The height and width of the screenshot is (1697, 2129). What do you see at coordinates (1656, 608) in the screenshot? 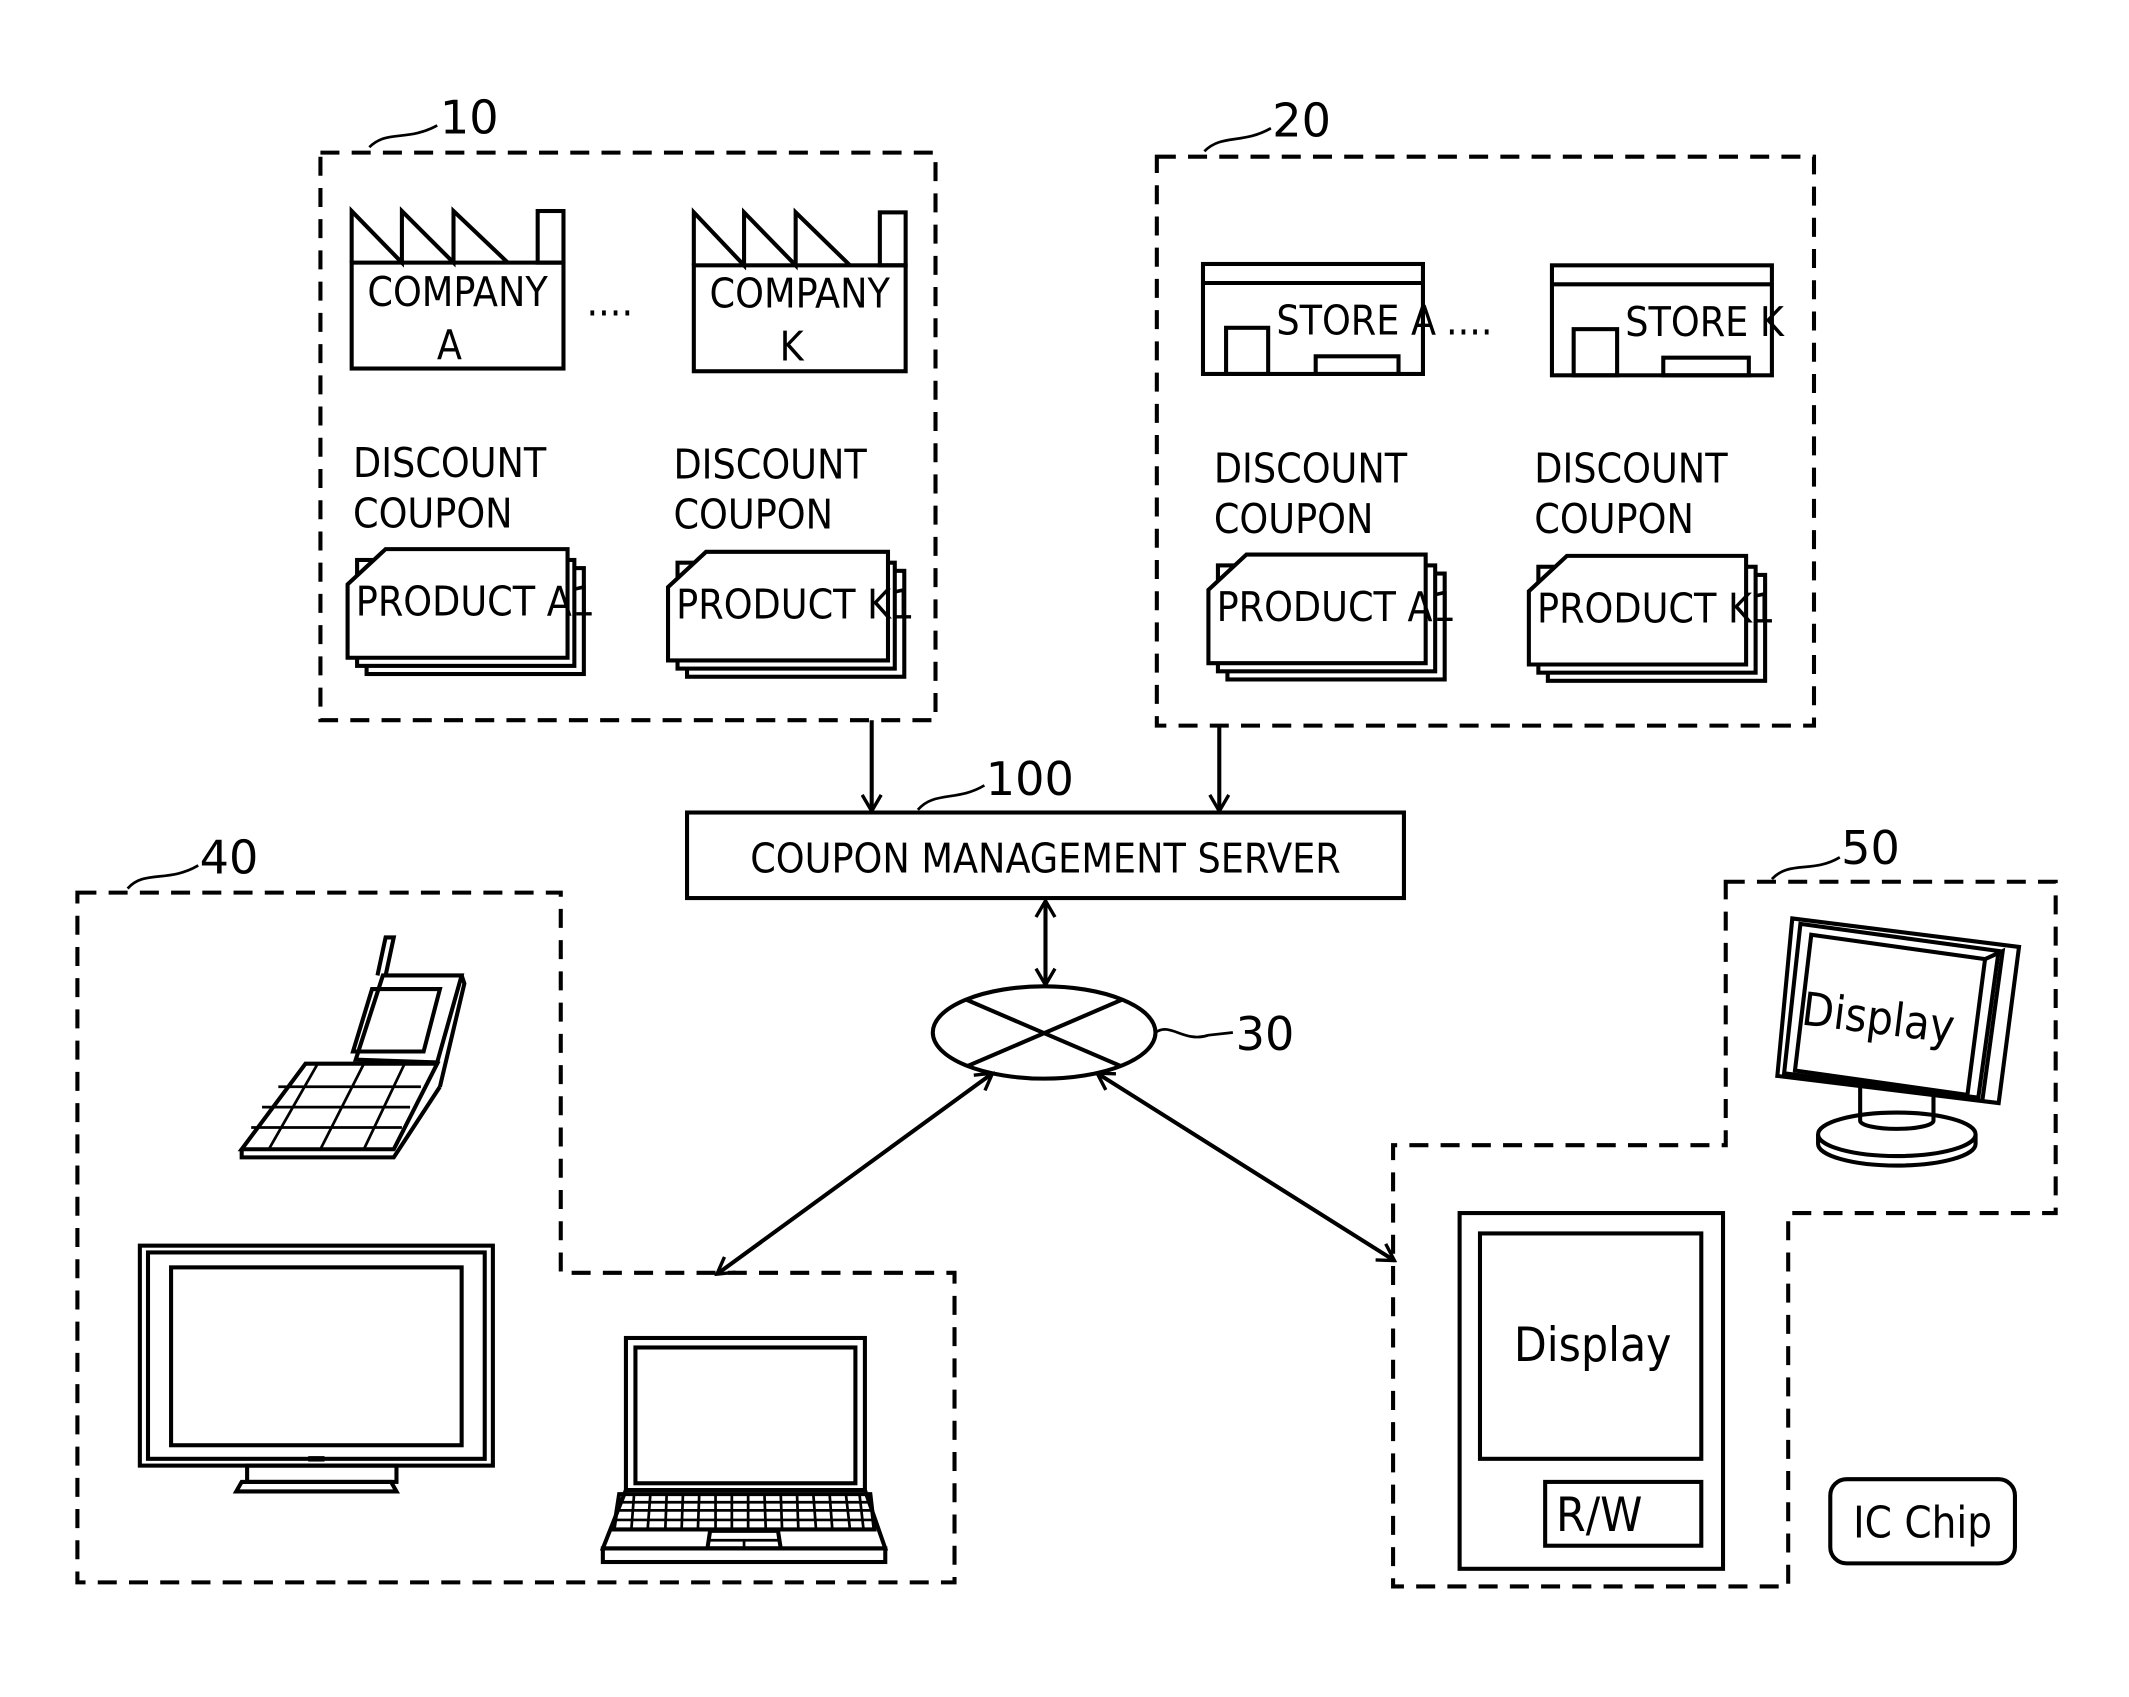
I see `store-coupon-k-product: PRODUCT K1` at bounding box center [1656, 608].